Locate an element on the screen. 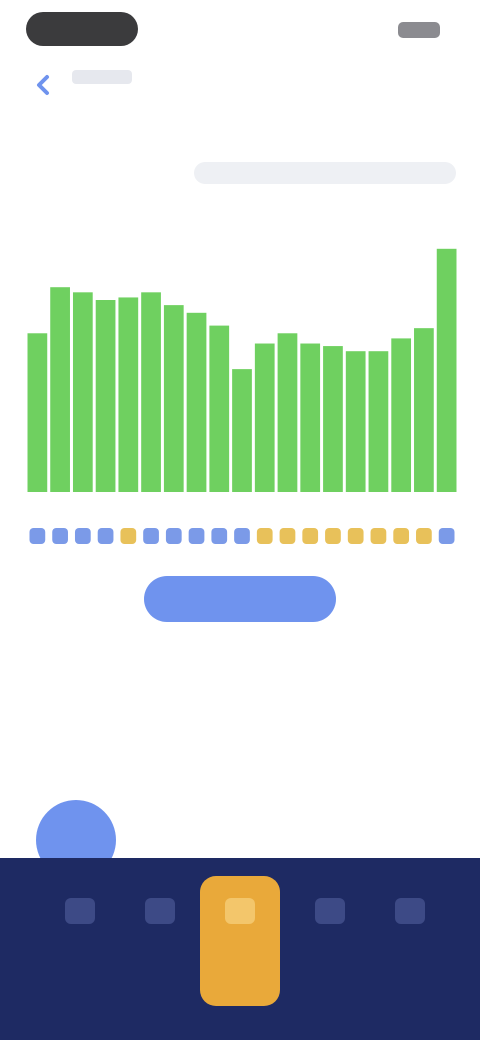 This screenshot has width=480, height=1040. filter-row is located at coordinates (240, 173).